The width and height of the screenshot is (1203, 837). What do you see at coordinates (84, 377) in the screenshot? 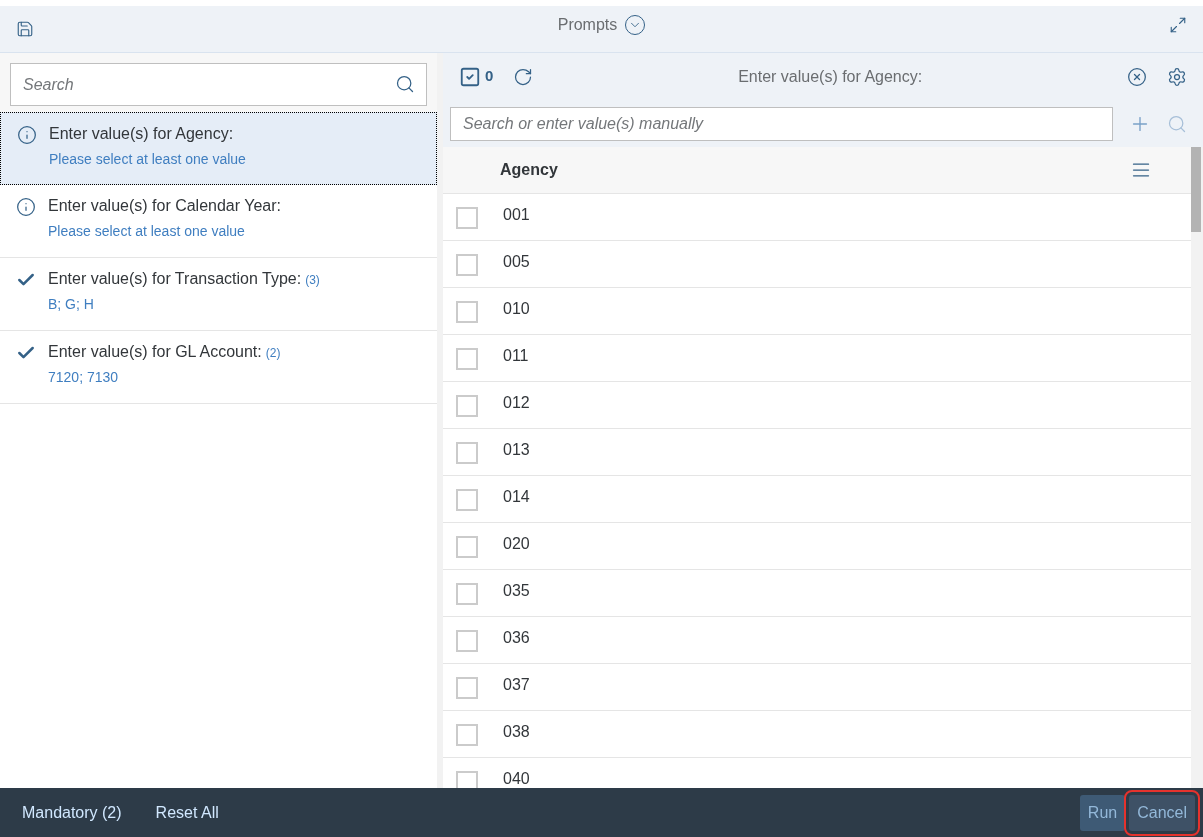
I see `prompt-detail: 7120; 7130` at bounding box center [84, 377].